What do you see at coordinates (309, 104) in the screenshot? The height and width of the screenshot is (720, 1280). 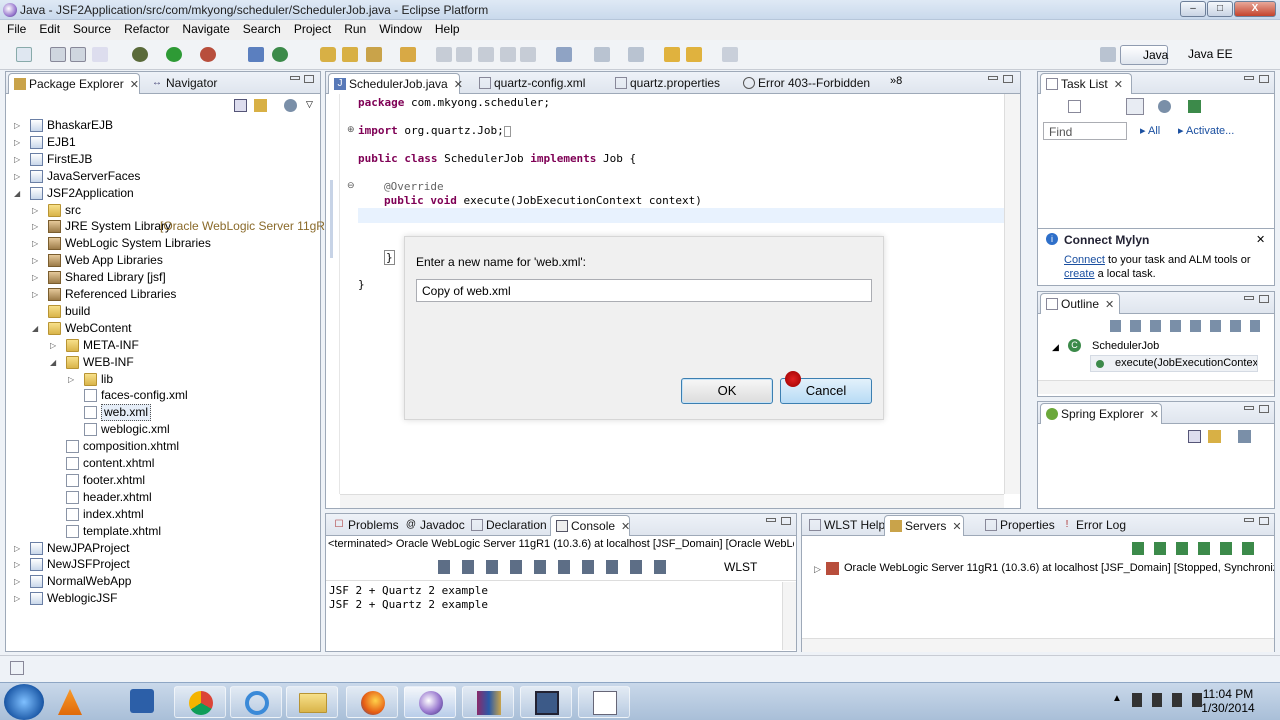 I see `chevron-down-icon: ▽` at bounding box center [309, 104].